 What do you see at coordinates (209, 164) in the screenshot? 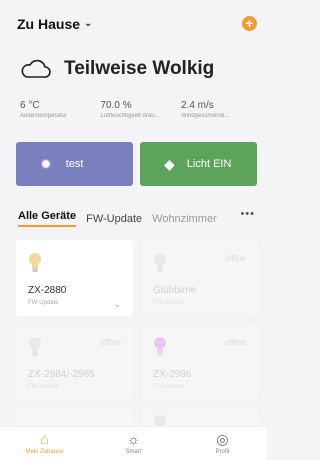
I see `scene-licht-ein-label: Licht EIN` at bounding box center [209, 164].